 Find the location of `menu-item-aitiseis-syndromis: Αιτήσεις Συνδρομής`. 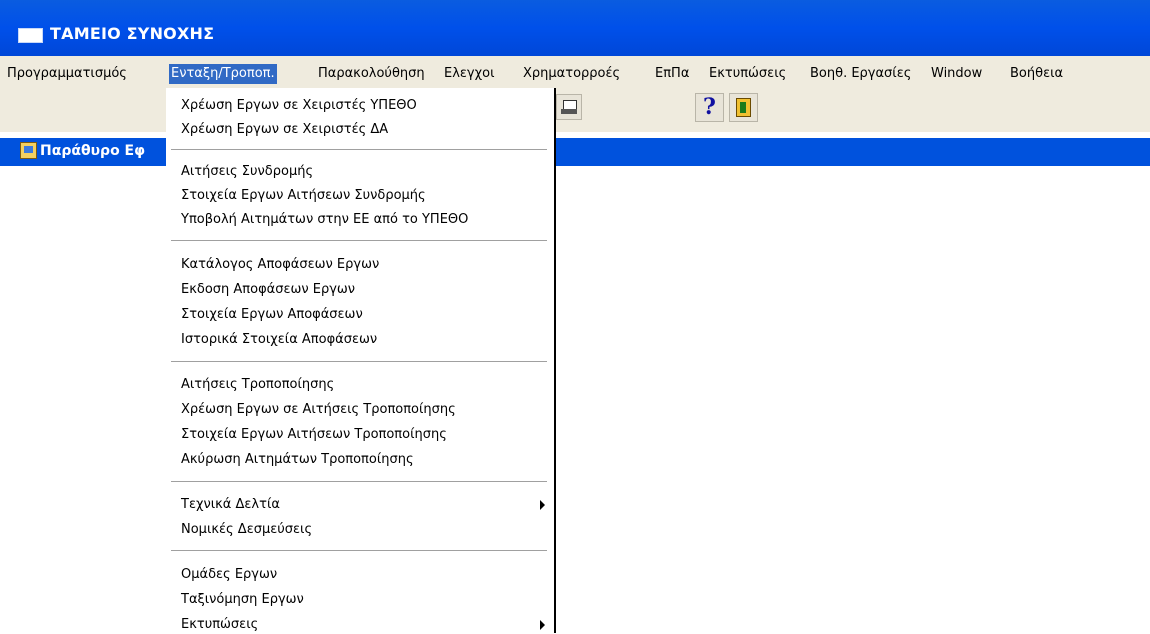

menu-item-aitiseis-syndromis: Αιτήσεις Συνδρομής is located at coordinates (247, 172).